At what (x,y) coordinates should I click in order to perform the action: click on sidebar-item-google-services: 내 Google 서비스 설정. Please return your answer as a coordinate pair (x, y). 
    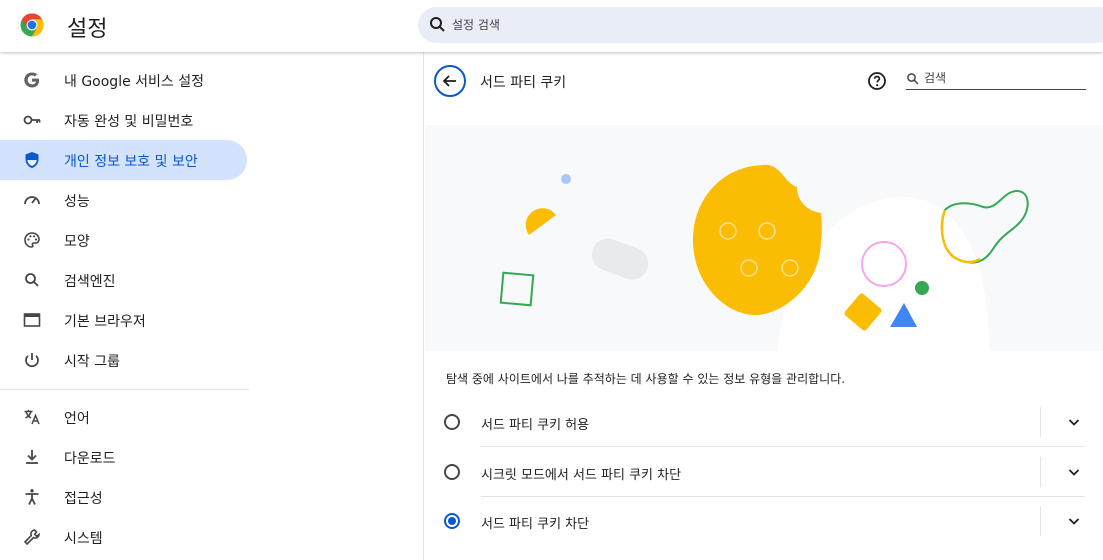
    Looking at the image, I should click on (123, 80).